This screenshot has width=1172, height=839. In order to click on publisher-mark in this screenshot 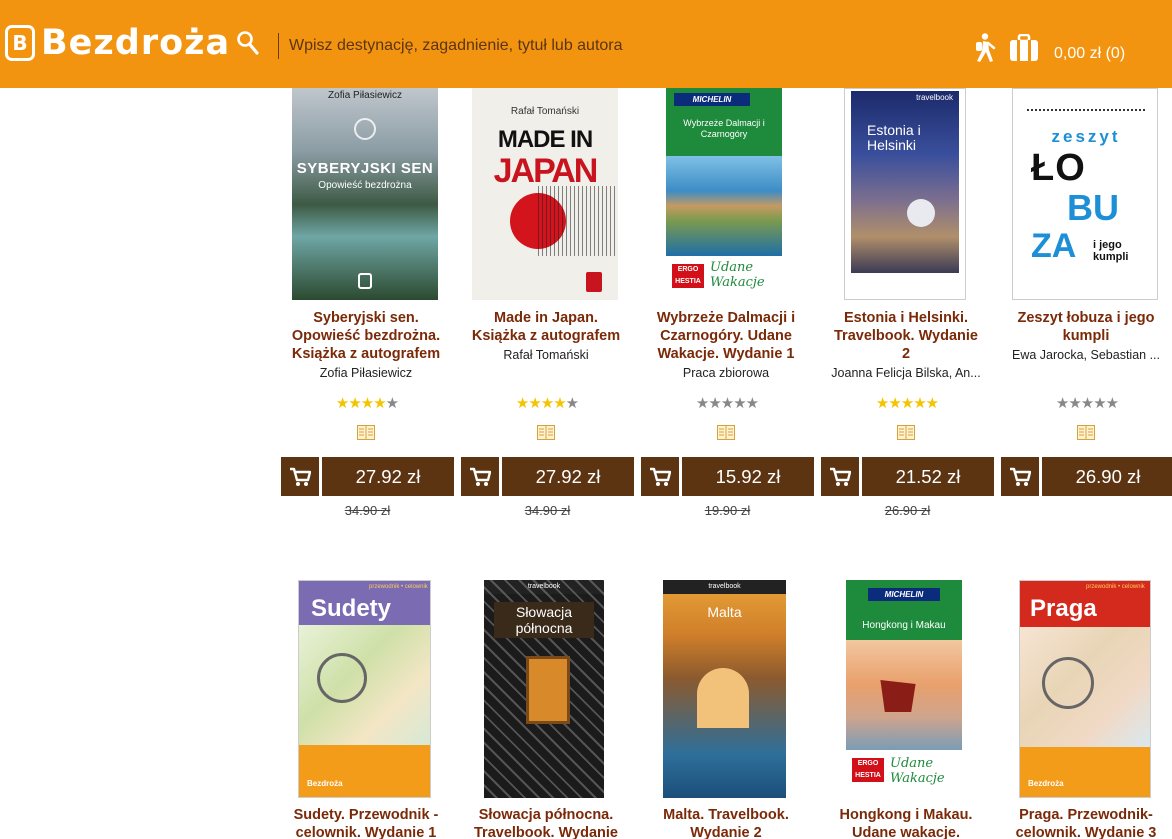, I will do `click(365, 281)`.